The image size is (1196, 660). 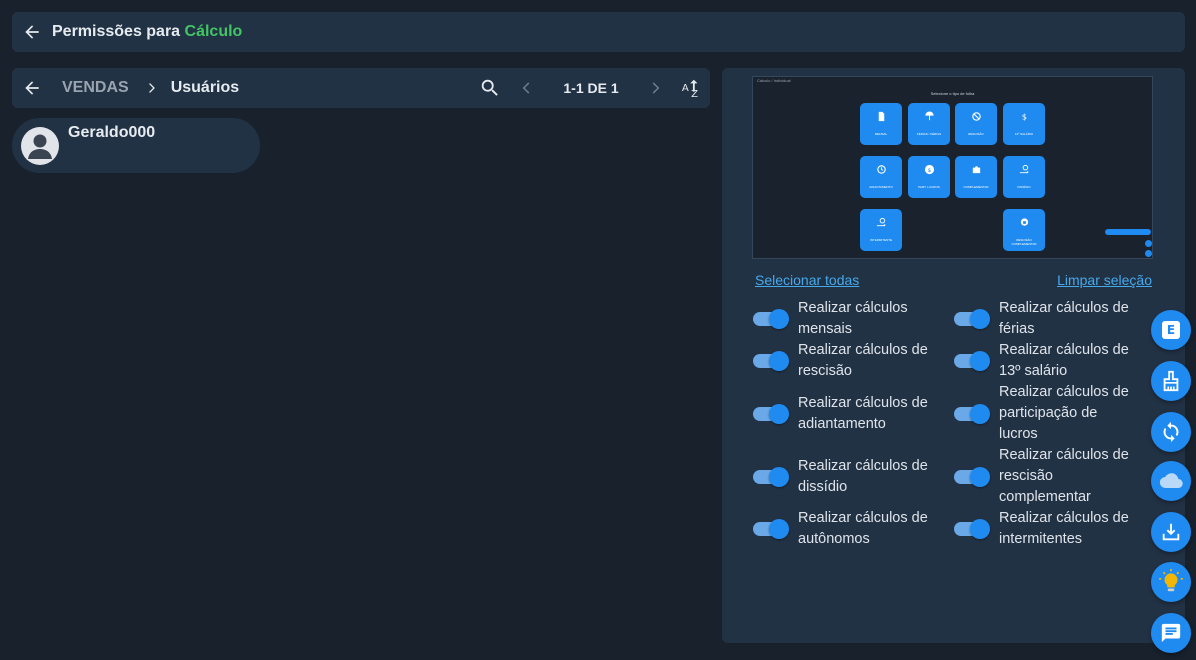 I want to click on select-all-link: Selecionar todas, so click(x=807, y=280).